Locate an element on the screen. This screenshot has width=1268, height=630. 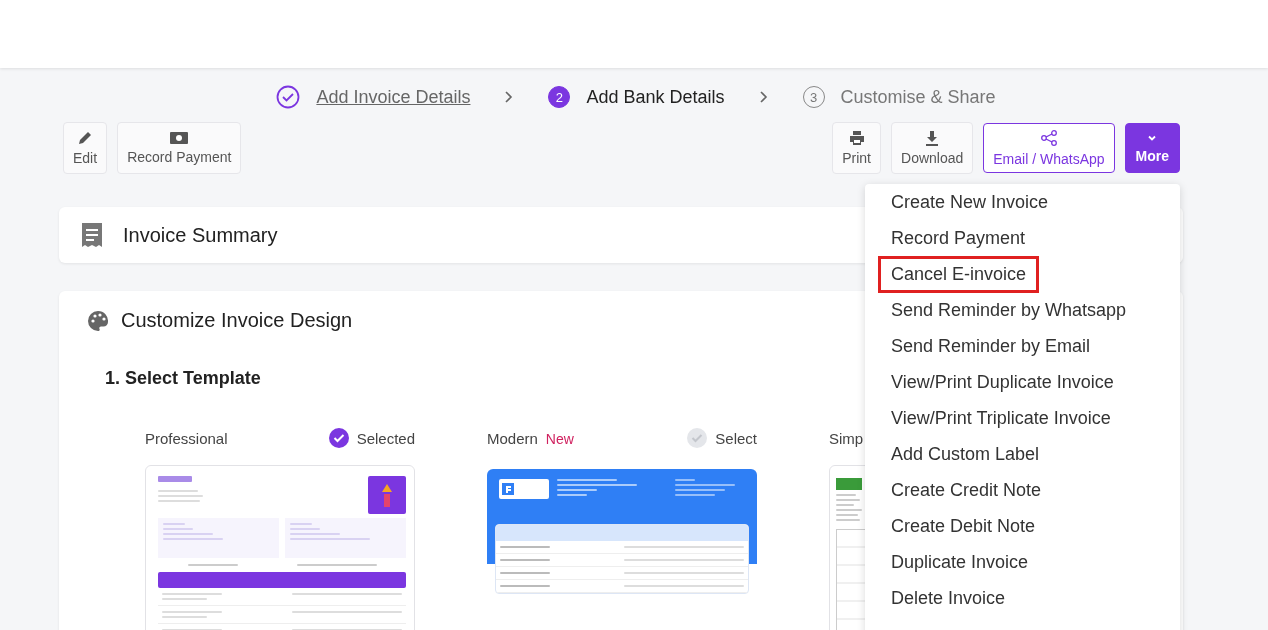
step-label: Add Invoice Details is located at coordinates (393, 97).